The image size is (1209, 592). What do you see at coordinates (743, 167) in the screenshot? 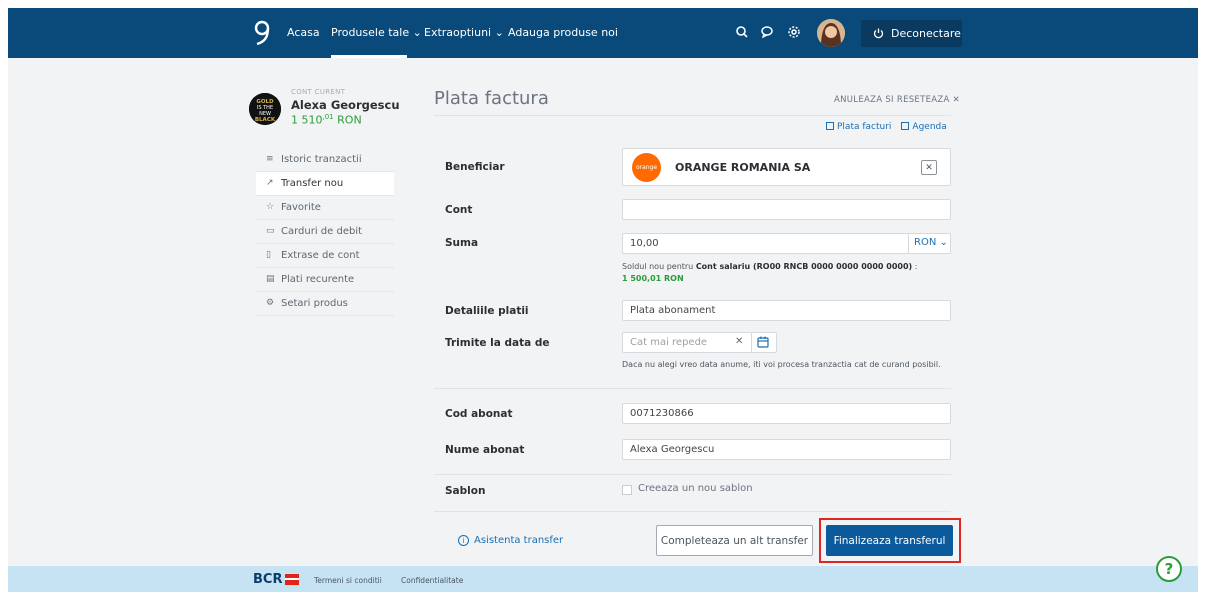
I see `beneficiary-name: ORANGE ROMANIA SA` at bounding box center [743, 167].